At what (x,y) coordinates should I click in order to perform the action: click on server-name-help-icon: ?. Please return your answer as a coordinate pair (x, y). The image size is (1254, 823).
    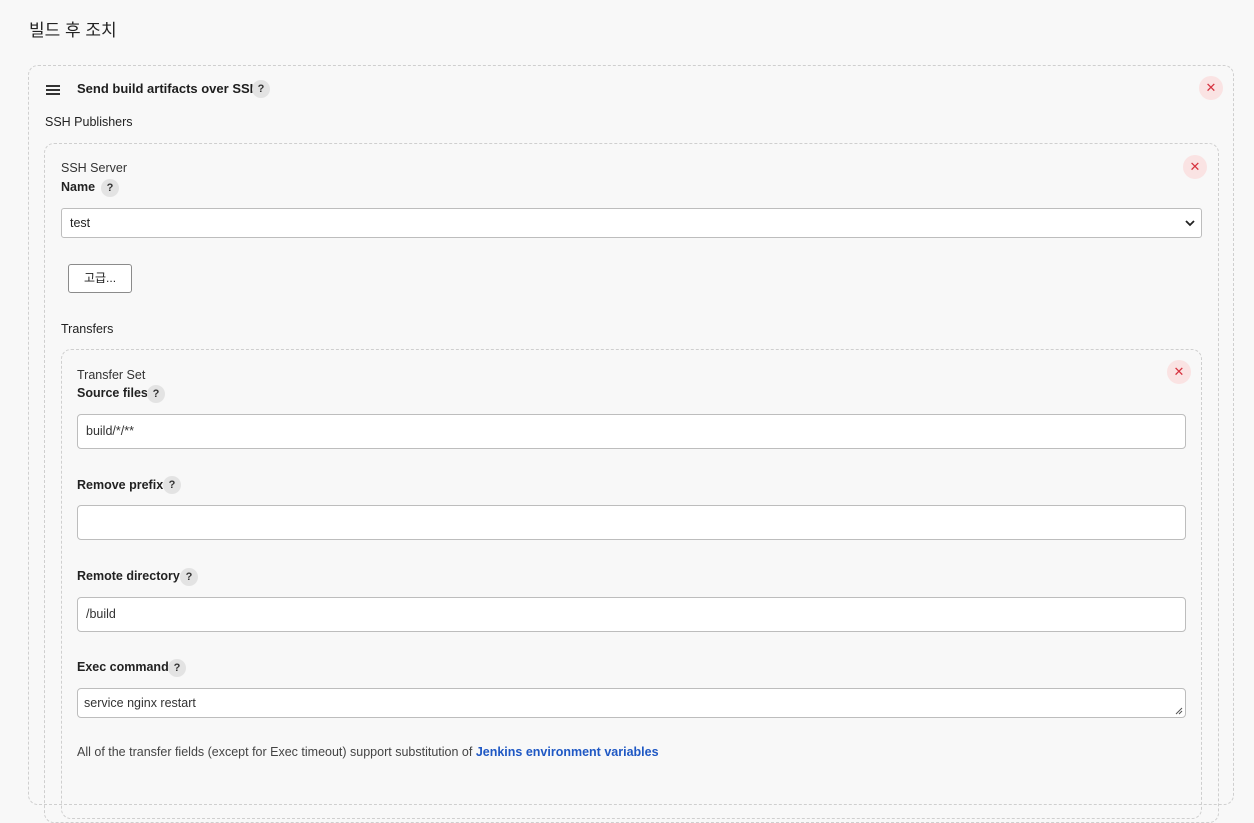
    Looking at the image, I should click on (110, 188).